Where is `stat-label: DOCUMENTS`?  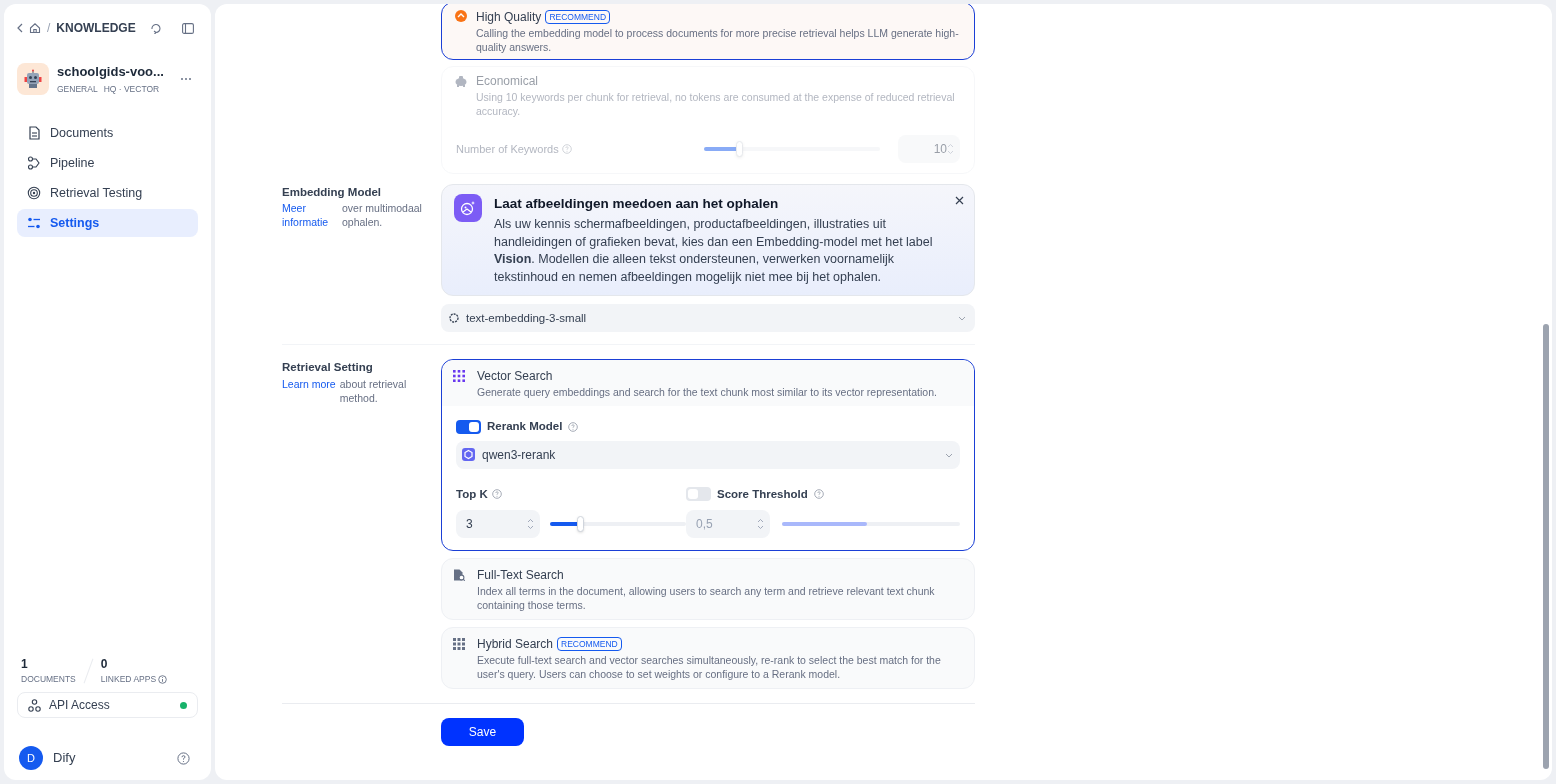 stat-label: DOCUMENTS is located at coordinates (48, 679).